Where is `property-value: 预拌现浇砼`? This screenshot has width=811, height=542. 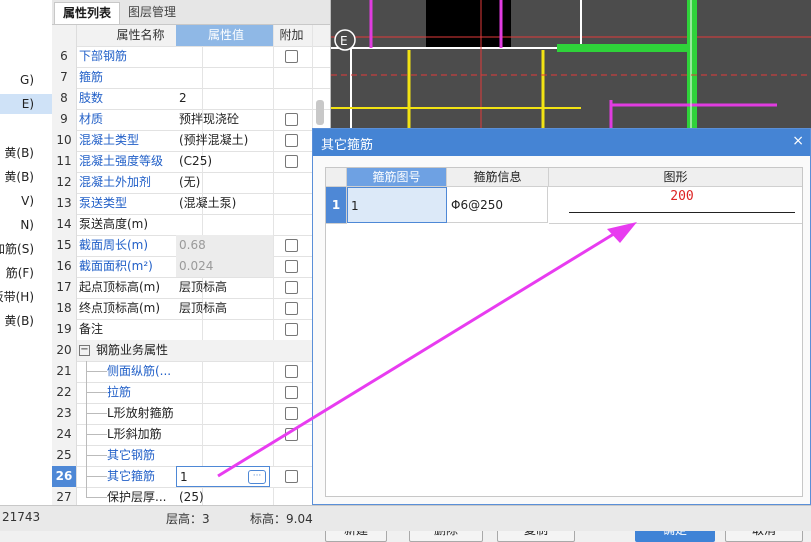 property-value: 预拌现浇砼 is located at coordinates (225, 119).